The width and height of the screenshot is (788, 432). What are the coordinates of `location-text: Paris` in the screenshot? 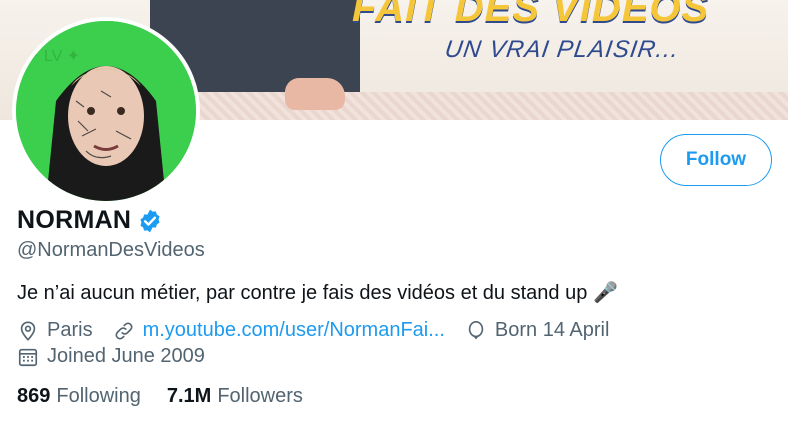 It's located at (70, 330).